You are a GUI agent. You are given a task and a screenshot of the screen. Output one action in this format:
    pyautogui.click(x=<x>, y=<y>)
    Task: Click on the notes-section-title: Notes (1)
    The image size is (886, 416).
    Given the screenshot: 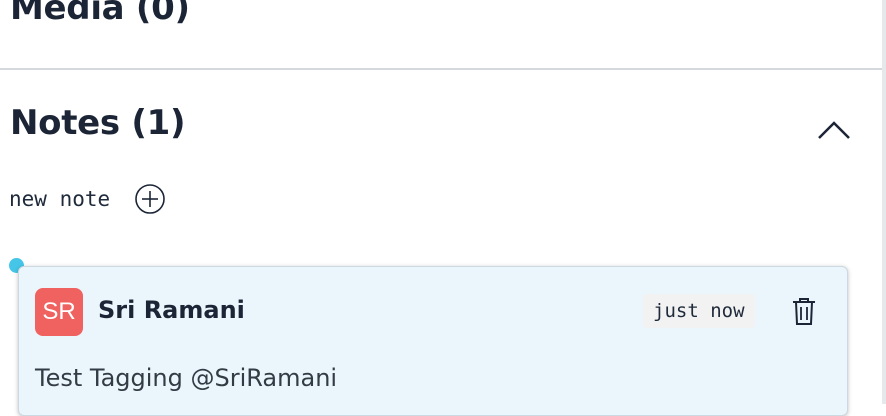 What is the action you would take?
    pyautogui.click(x=98, y=123)
    